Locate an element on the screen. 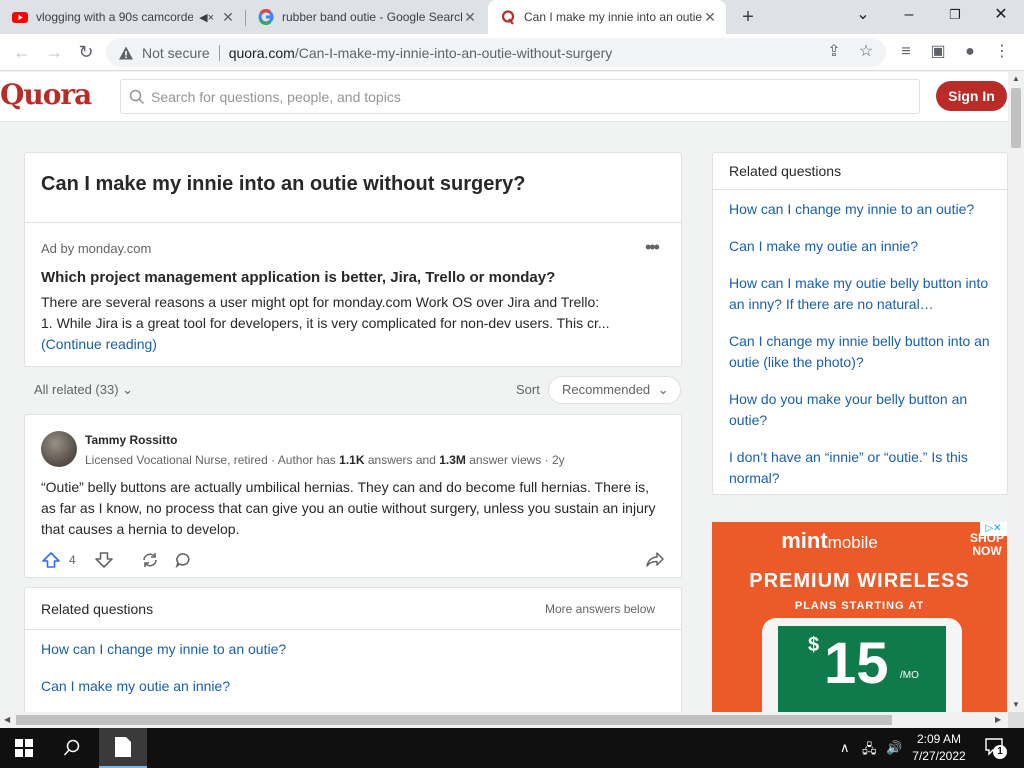 Image resolution: width=1024 pixels, height=768 pixels. quora-icon is located at coordinates (508, 17).